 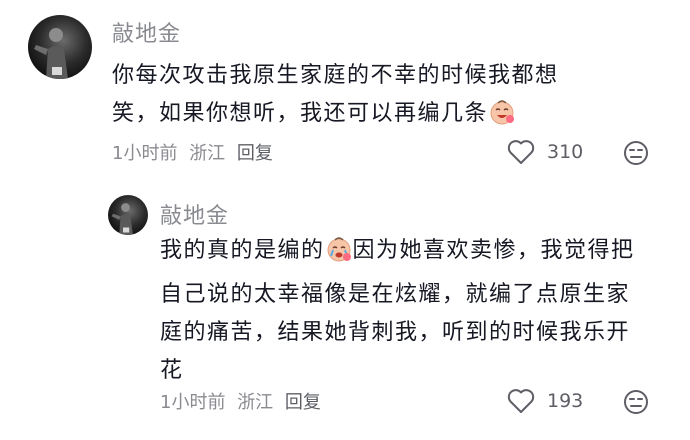 What do you see at coordinates (565, 152) in the screenshot?
I see `like-count: 310` at bounding box center [565, 152].